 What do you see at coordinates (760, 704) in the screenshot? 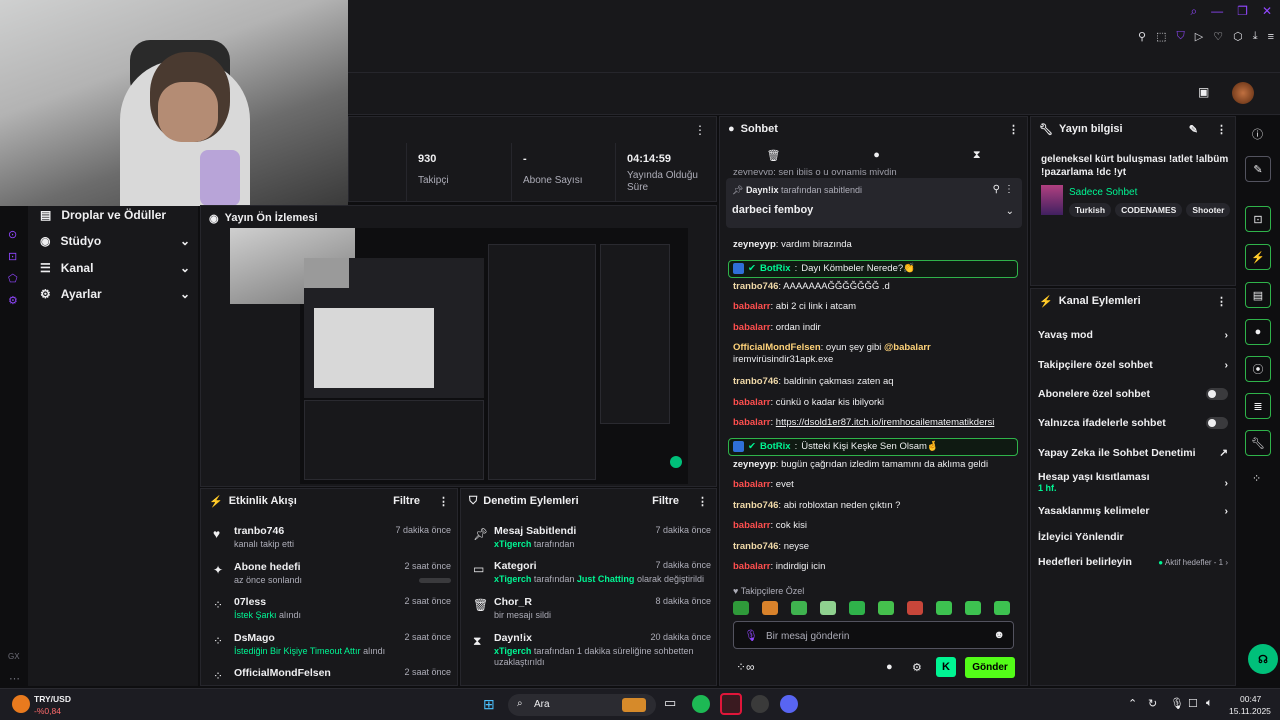
I see `steam-icon` at bounding box center [760, 704].